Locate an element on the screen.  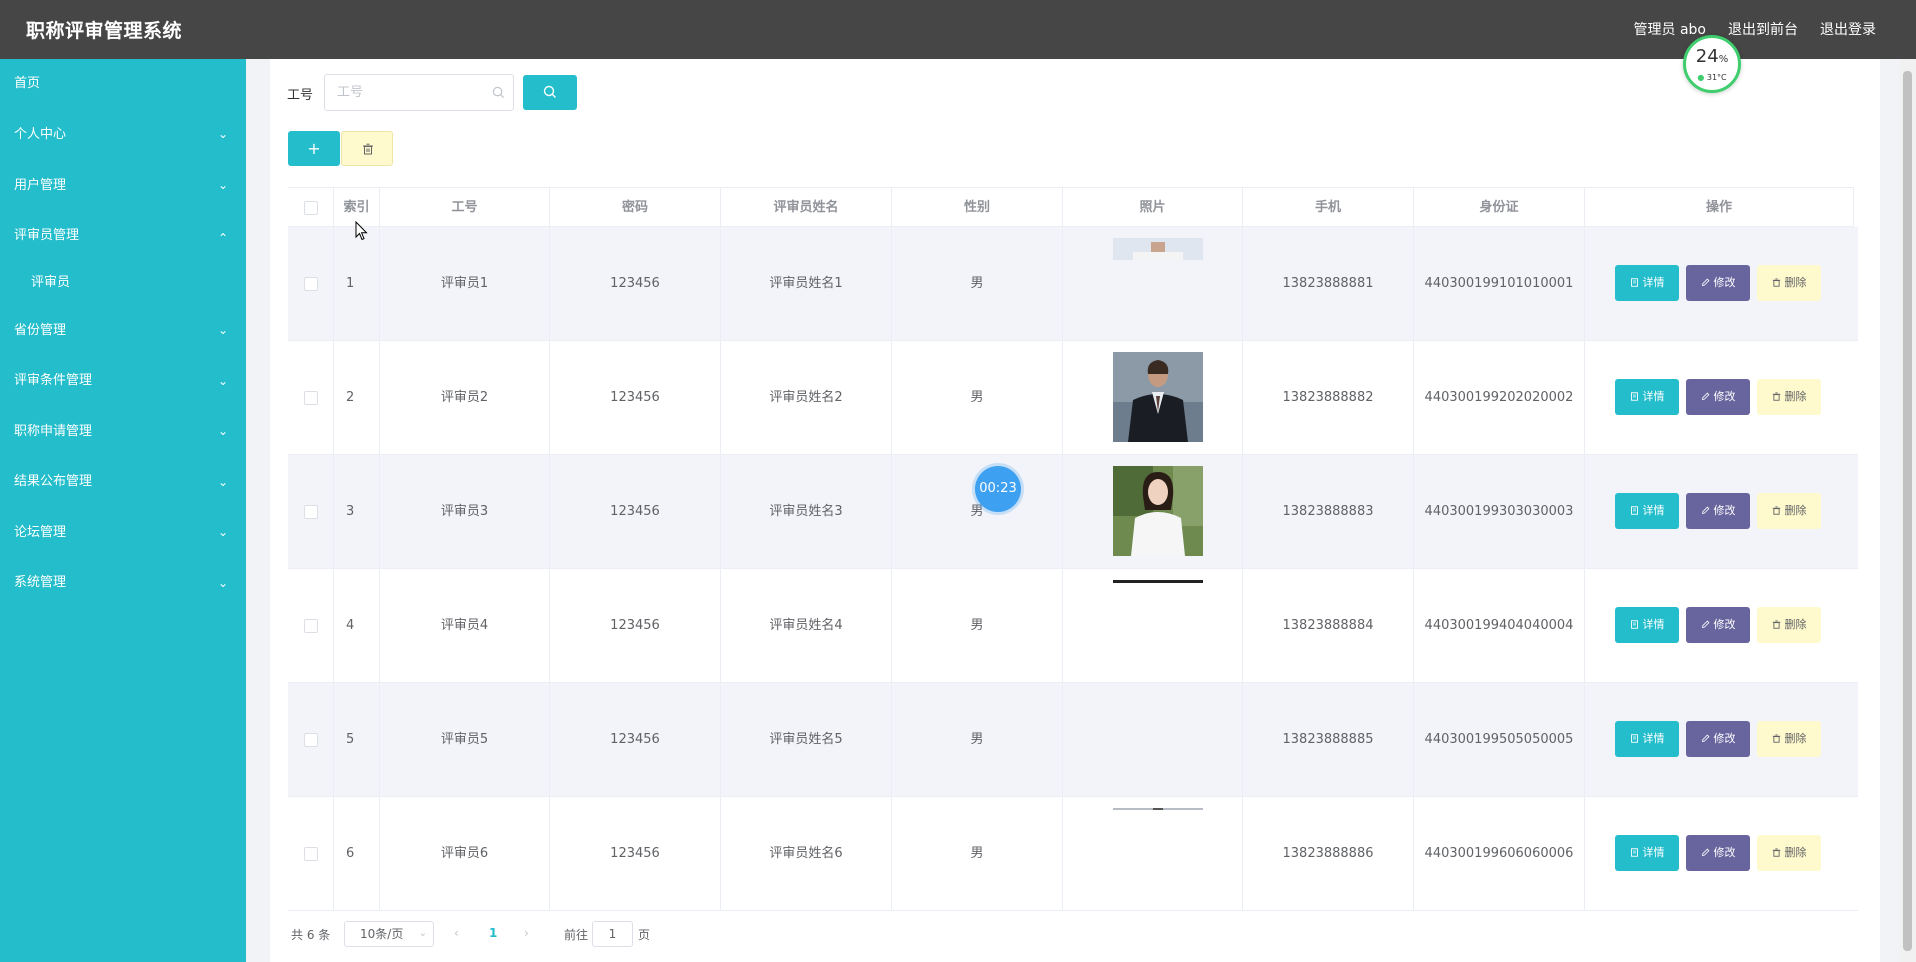
scrollbar-thumb is located at coordinates (1907, 511).